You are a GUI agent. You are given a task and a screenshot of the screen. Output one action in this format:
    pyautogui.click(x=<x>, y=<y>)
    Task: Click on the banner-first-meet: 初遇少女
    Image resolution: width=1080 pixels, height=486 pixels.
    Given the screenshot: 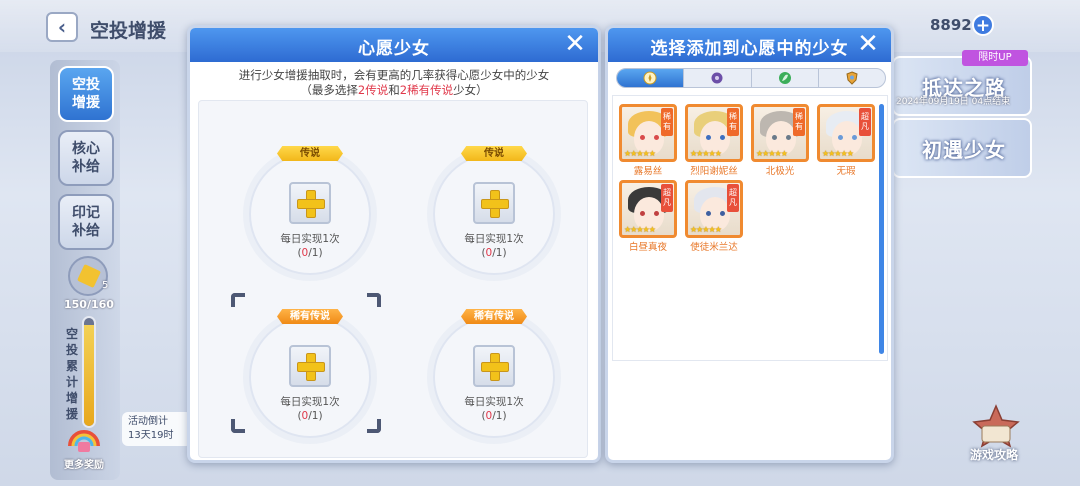 What is the action you would take?
    pyautogui.click(x=962, y=148)
    